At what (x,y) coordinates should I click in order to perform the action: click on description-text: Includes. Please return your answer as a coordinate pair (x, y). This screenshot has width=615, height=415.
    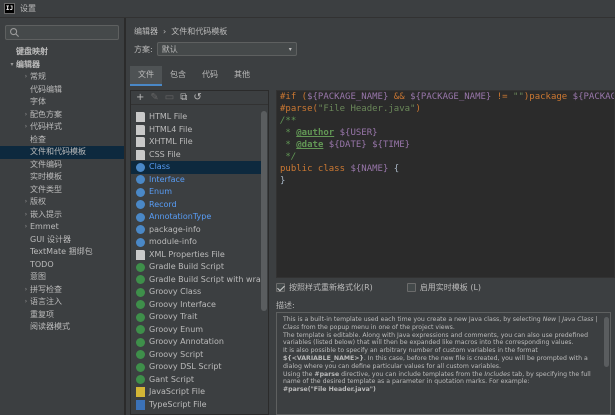
    Looking at the image, I should click on (497, 374).